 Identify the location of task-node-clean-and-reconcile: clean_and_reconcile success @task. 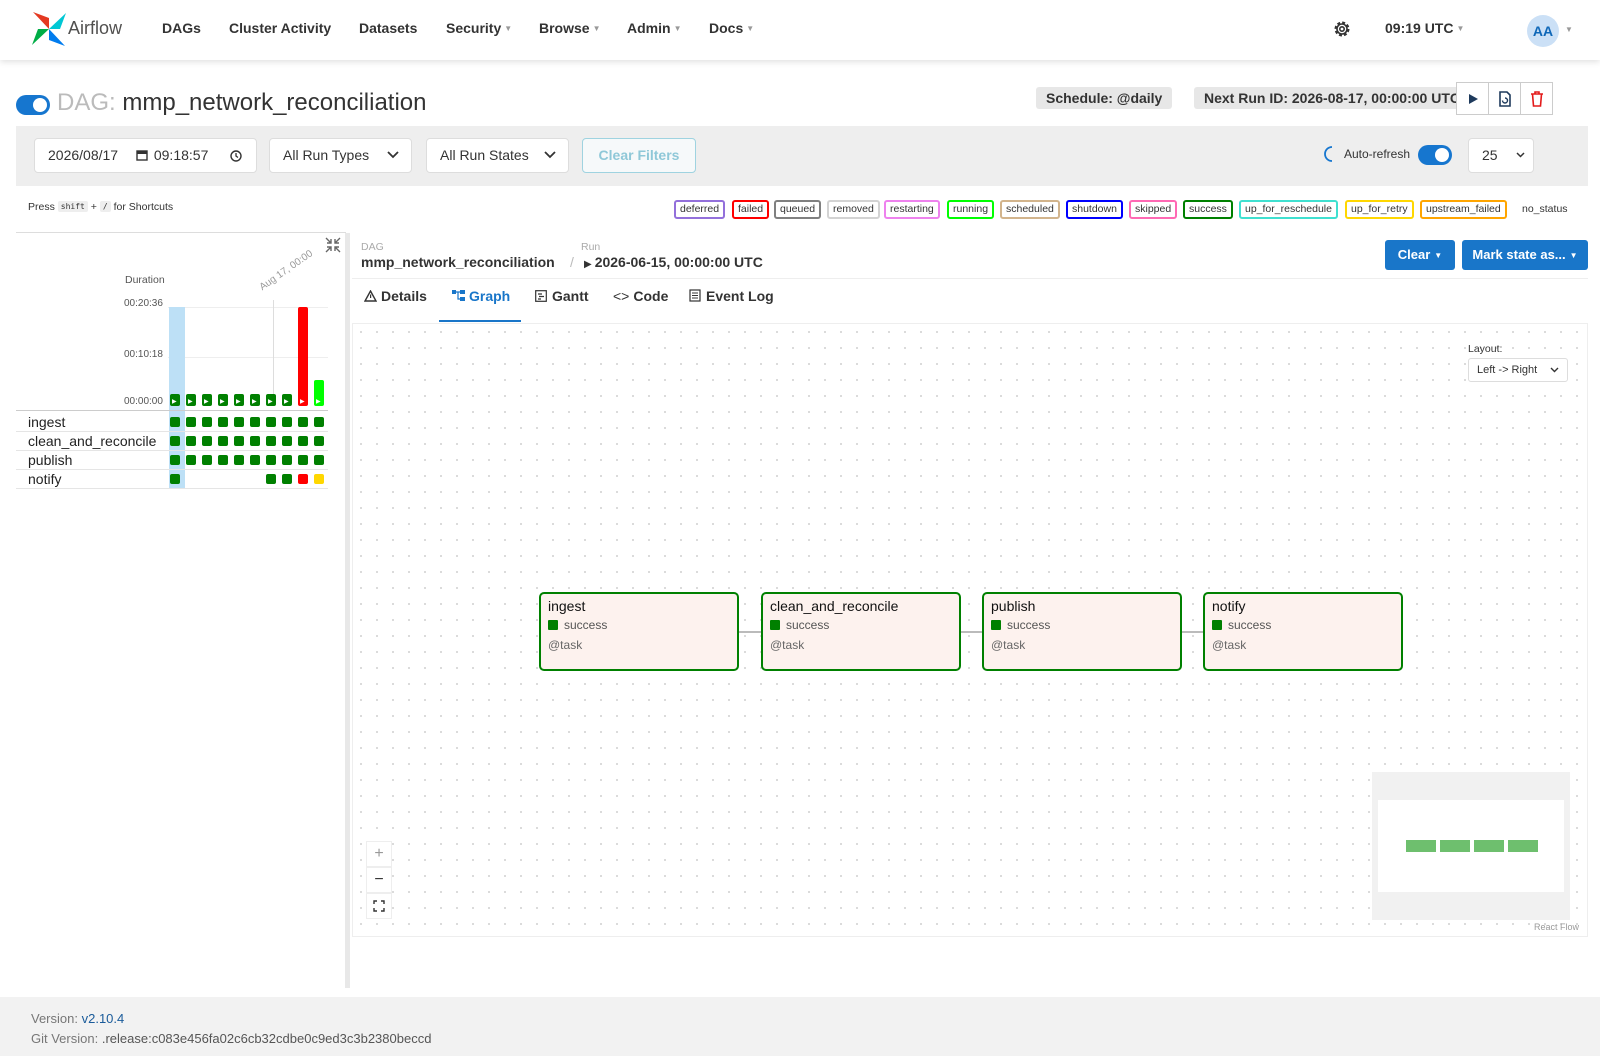
(861, 631).